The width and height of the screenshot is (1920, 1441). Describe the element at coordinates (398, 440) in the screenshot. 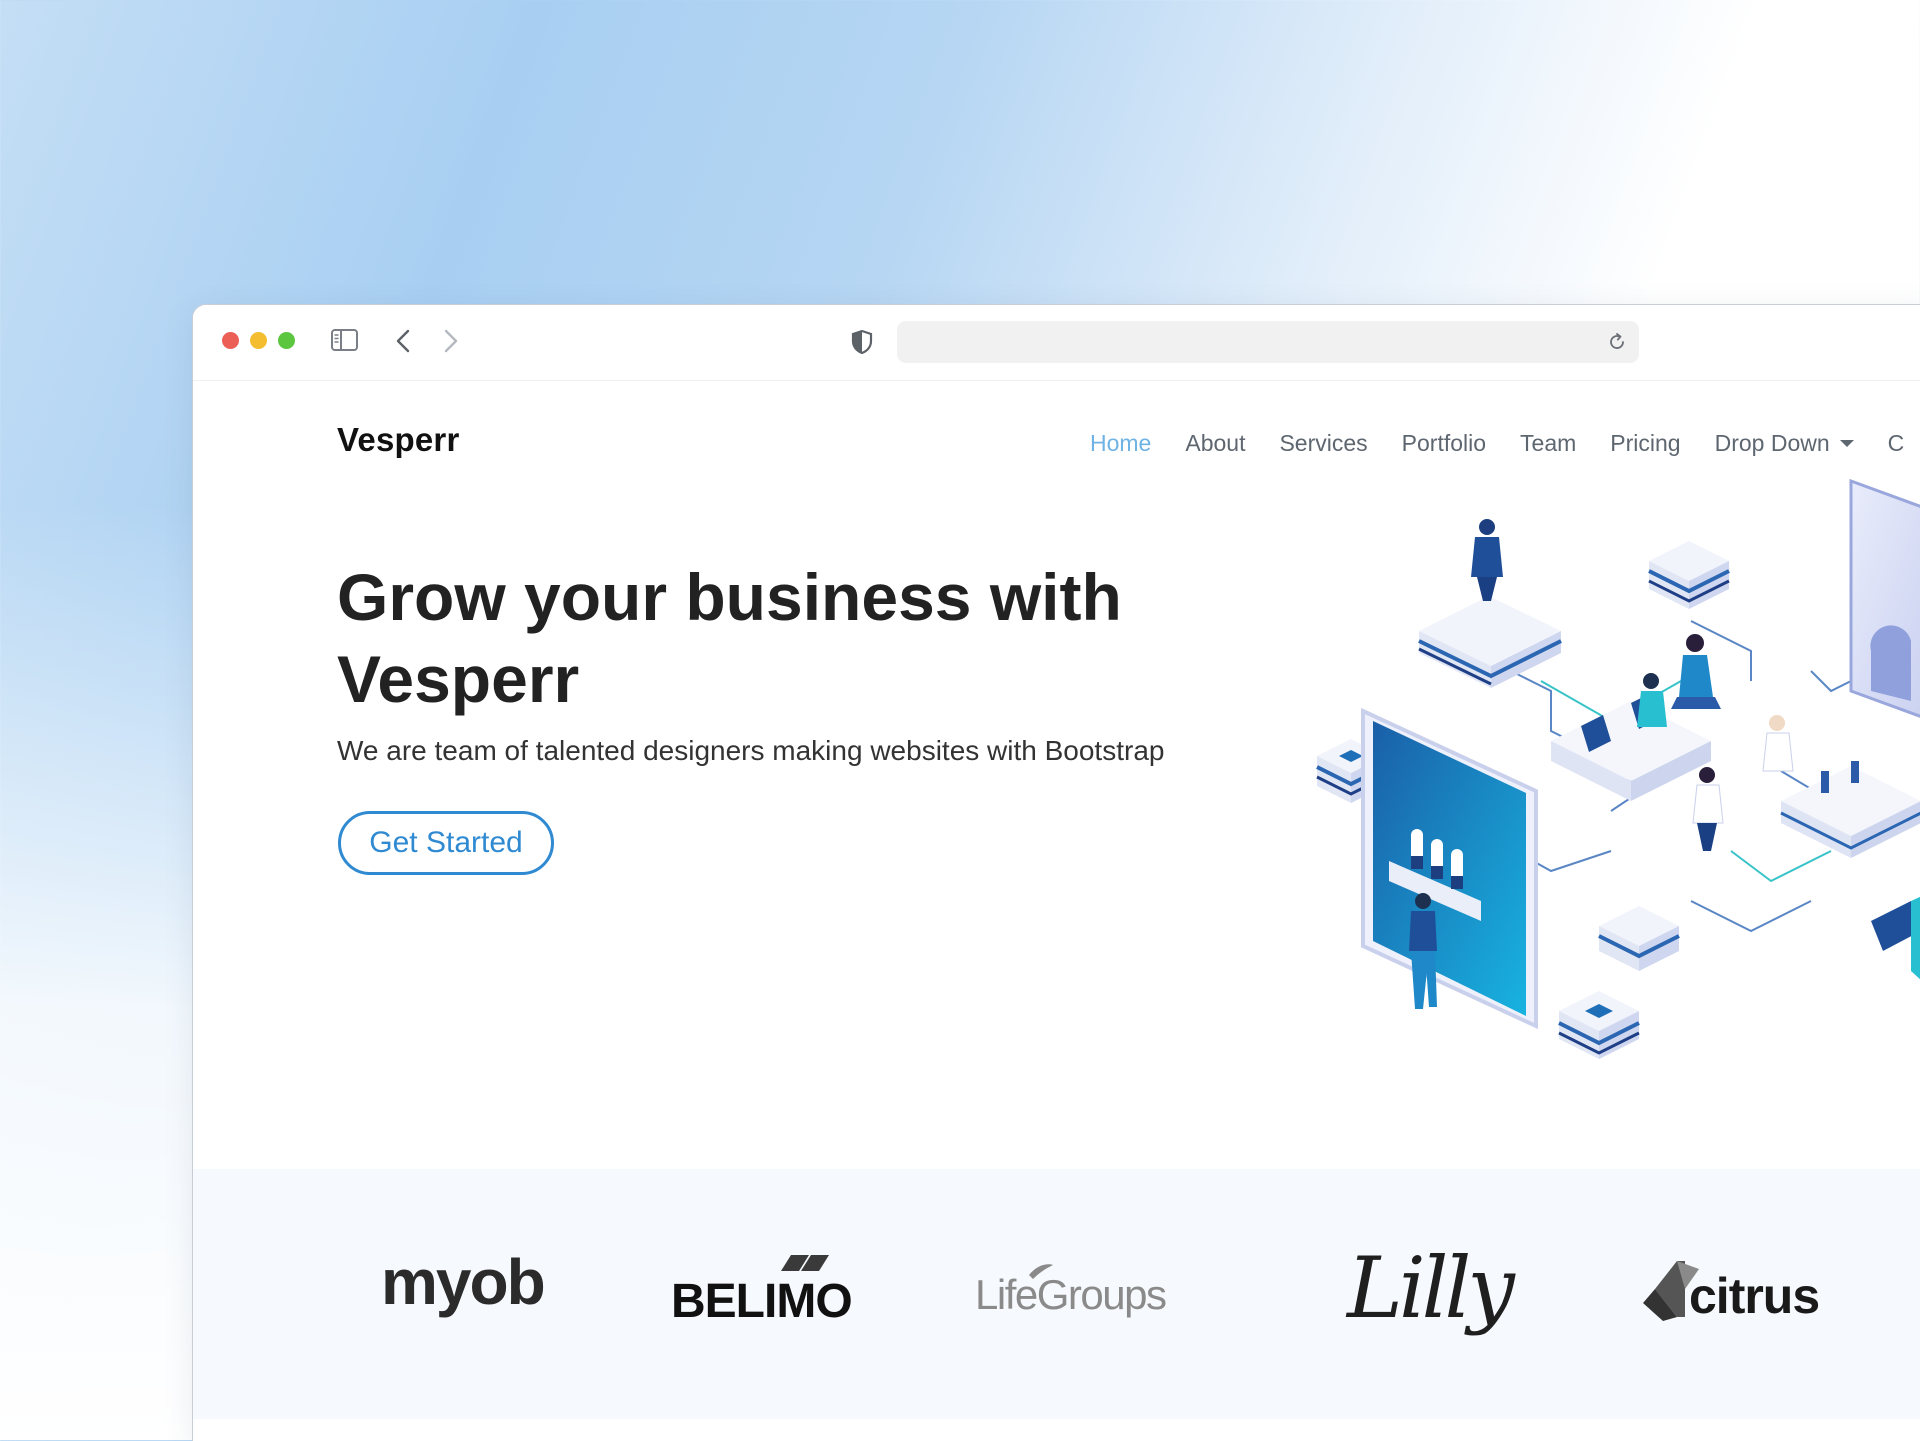

I see `site-logo: Vesperr` at that location.